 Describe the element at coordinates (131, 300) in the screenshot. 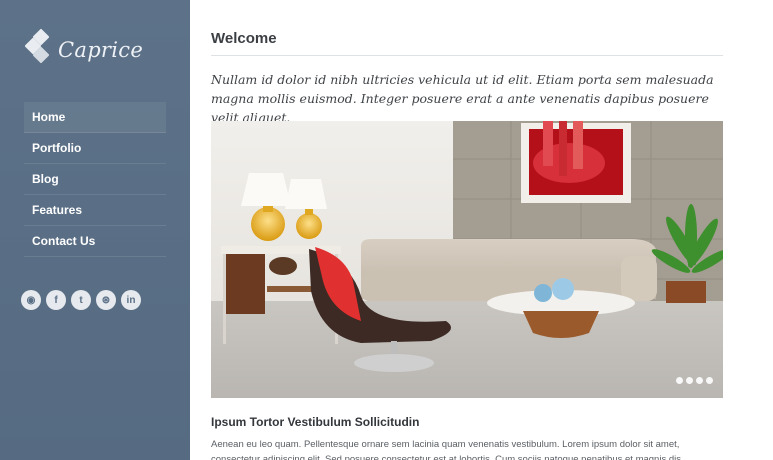

I see `linkedin-icon: in` at that location.